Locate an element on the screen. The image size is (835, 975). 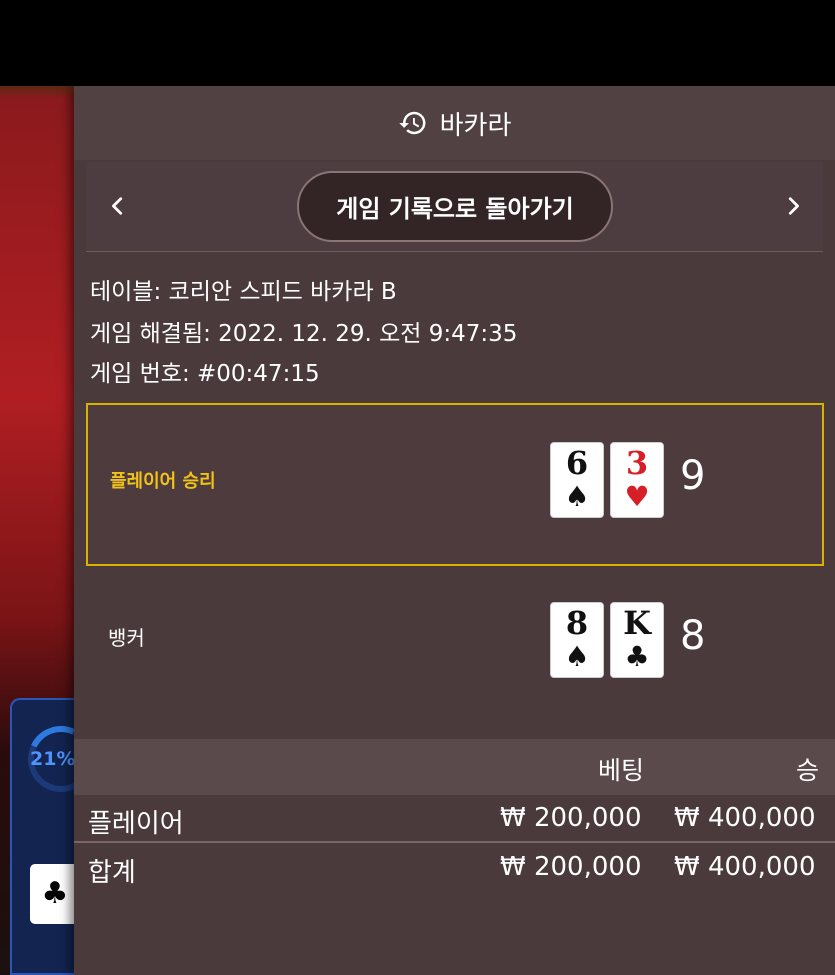
card-rank: 8 is located at coordinates (577, 623).